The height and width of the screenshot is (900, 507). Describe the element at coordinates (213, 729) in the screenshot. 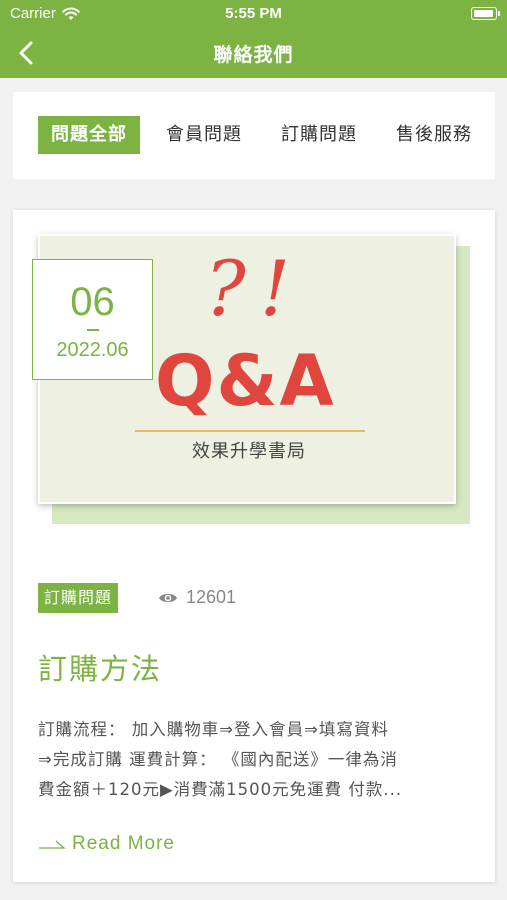

I see `excerpt-line: 訂購流程： 加入購物車⇒登入會員⇒填寫資料` at that location.